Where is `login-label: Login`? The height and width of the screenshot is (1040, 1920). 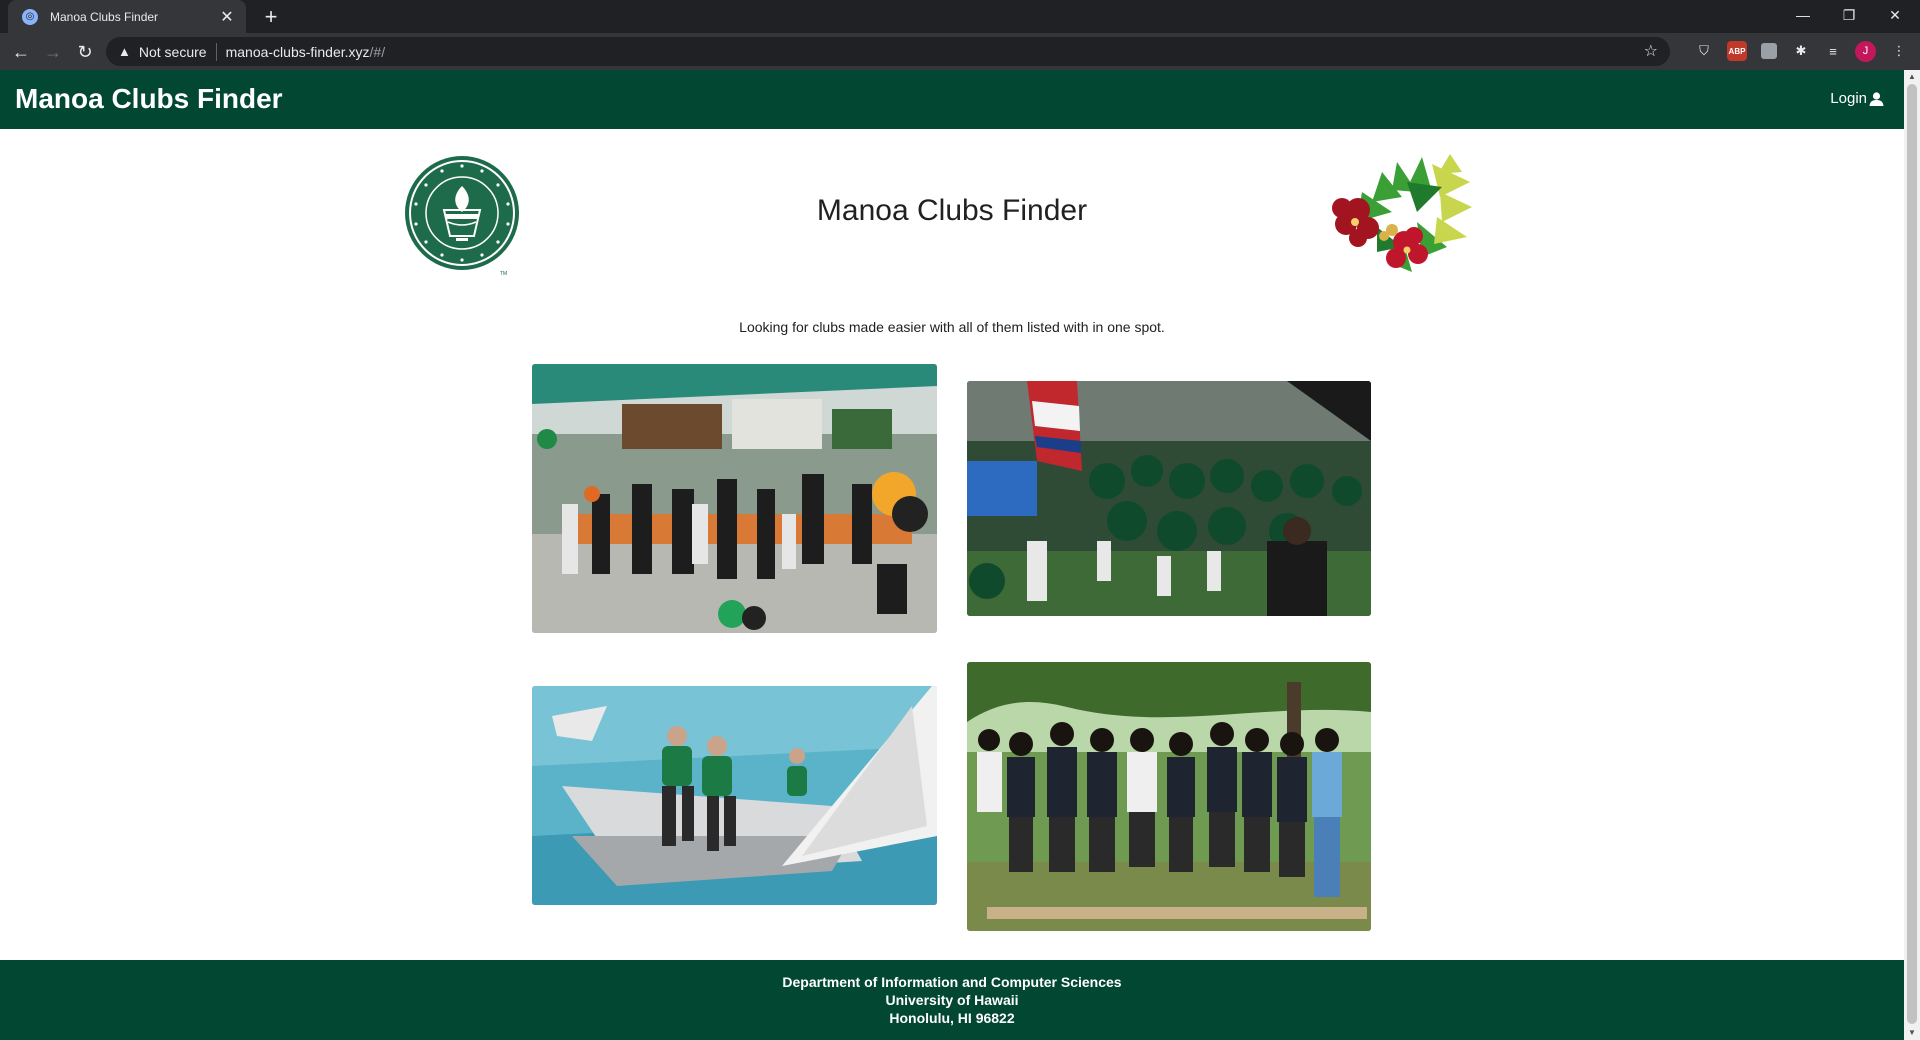 login-label: Login is located at coordinates (1848, 98).